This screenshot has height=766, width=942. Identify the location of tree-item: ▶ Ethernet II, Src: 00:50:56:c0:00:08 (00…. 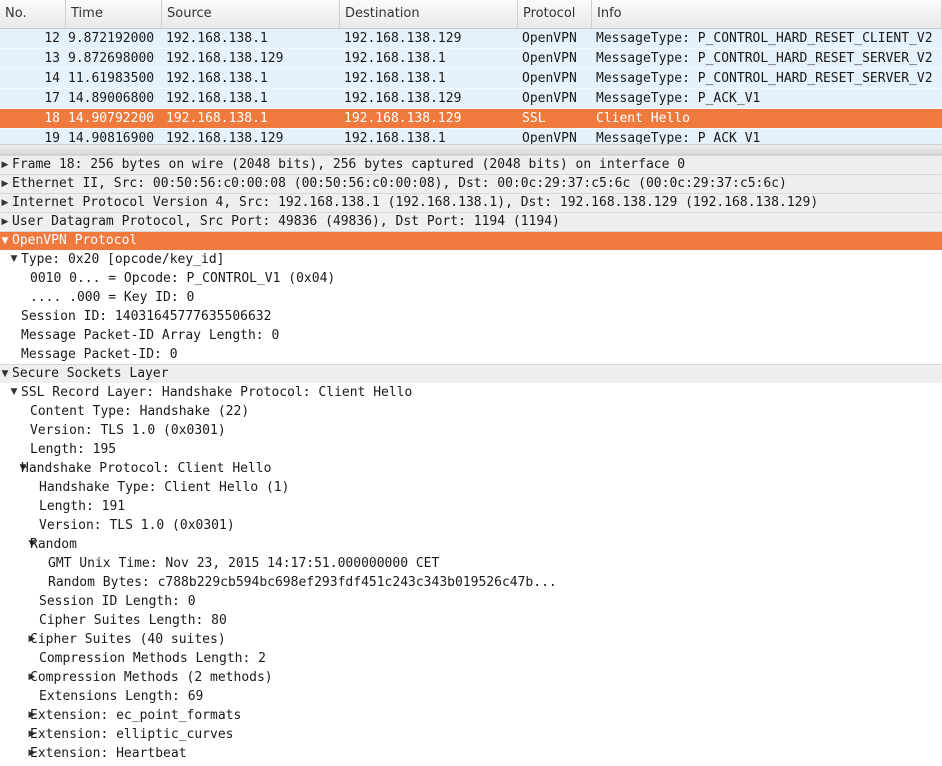
(471, 183).